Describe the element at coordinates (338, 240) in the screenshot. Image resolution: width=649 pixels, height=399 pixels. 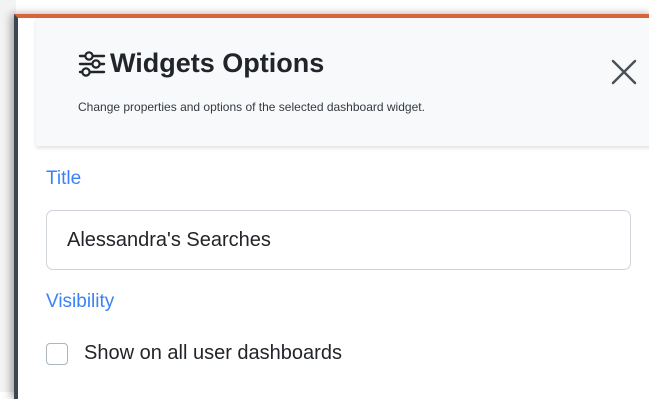
I see `title-input` at that location.